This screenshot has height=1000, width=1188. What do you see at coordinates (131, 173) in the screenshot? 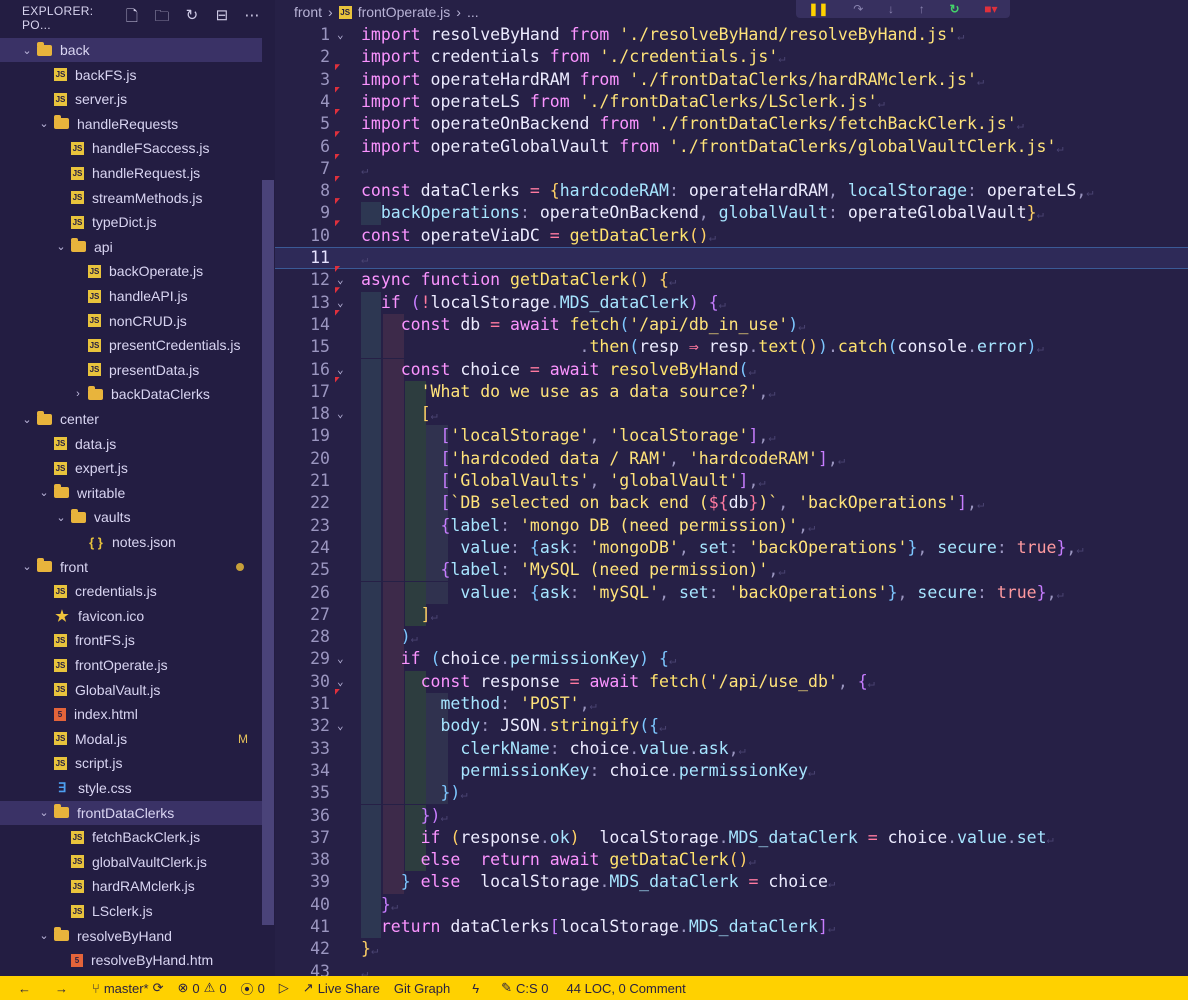
I see `tree-file: JS handleRequest.js` at bounding box center [131, 173].